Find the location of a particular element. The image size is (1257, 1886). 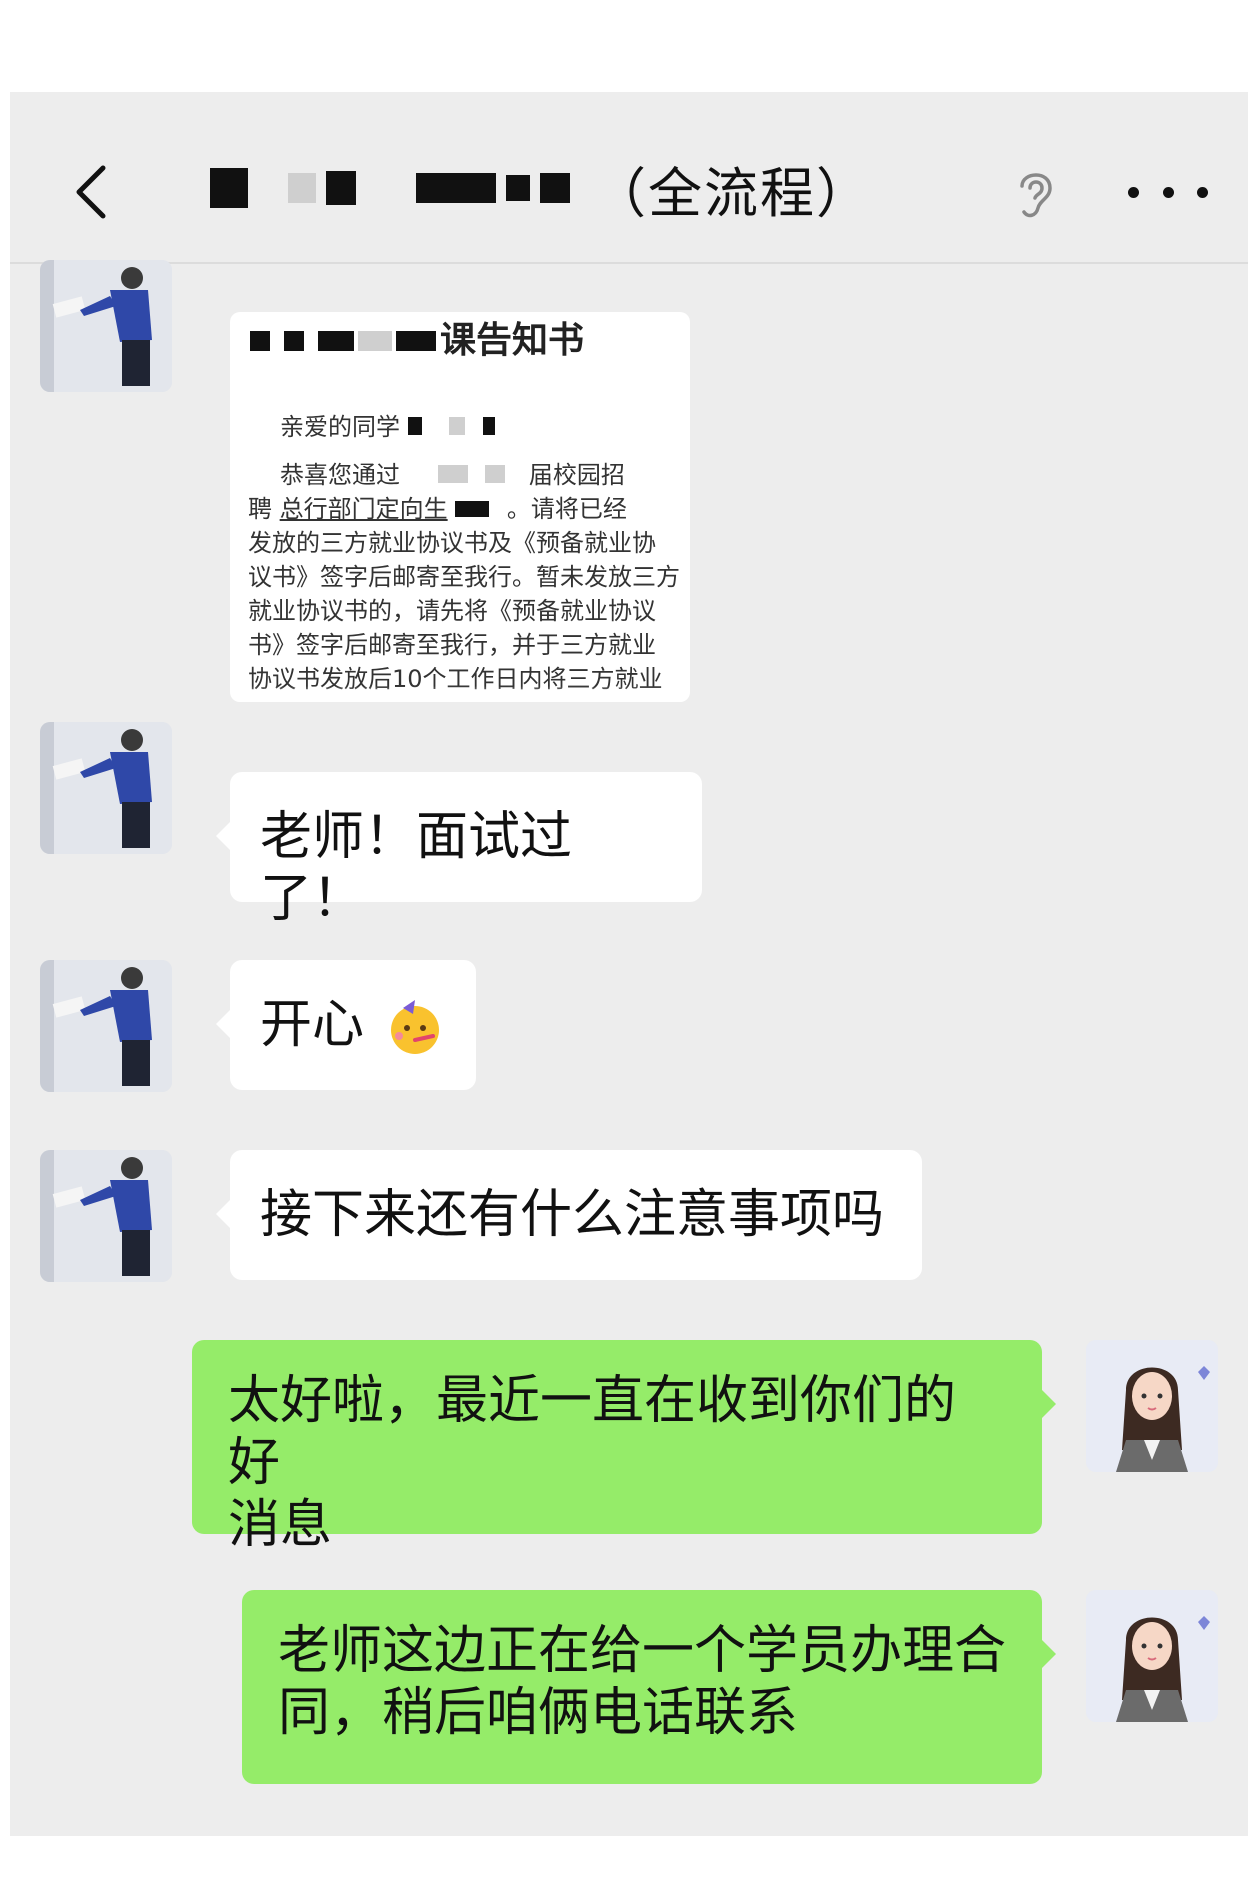

chat-title-text: （全流程） is located at coordinates (732, 193).